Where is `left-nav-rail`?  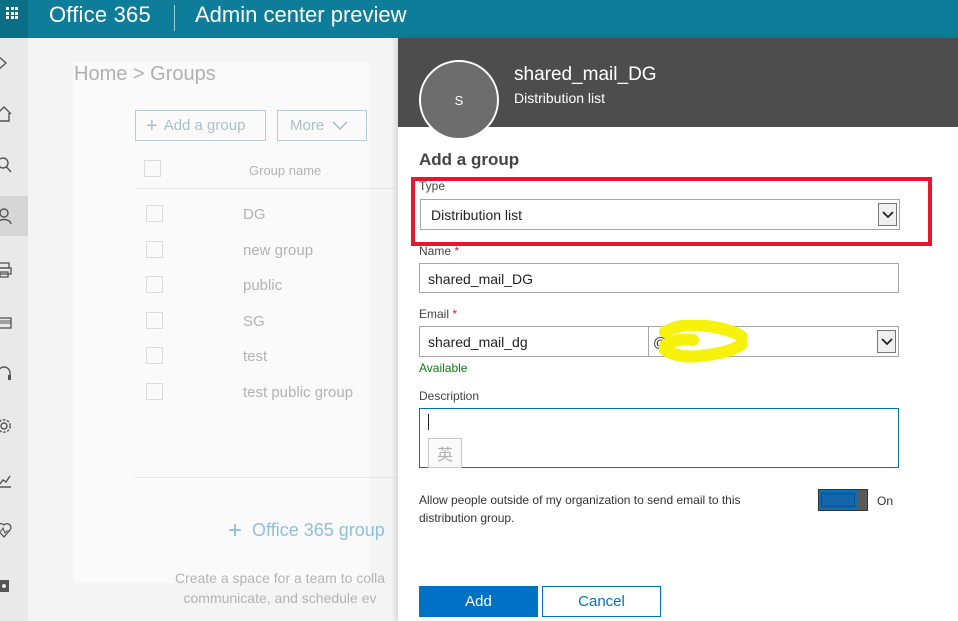 left-nav-rail is located at coordinates (14, 329).